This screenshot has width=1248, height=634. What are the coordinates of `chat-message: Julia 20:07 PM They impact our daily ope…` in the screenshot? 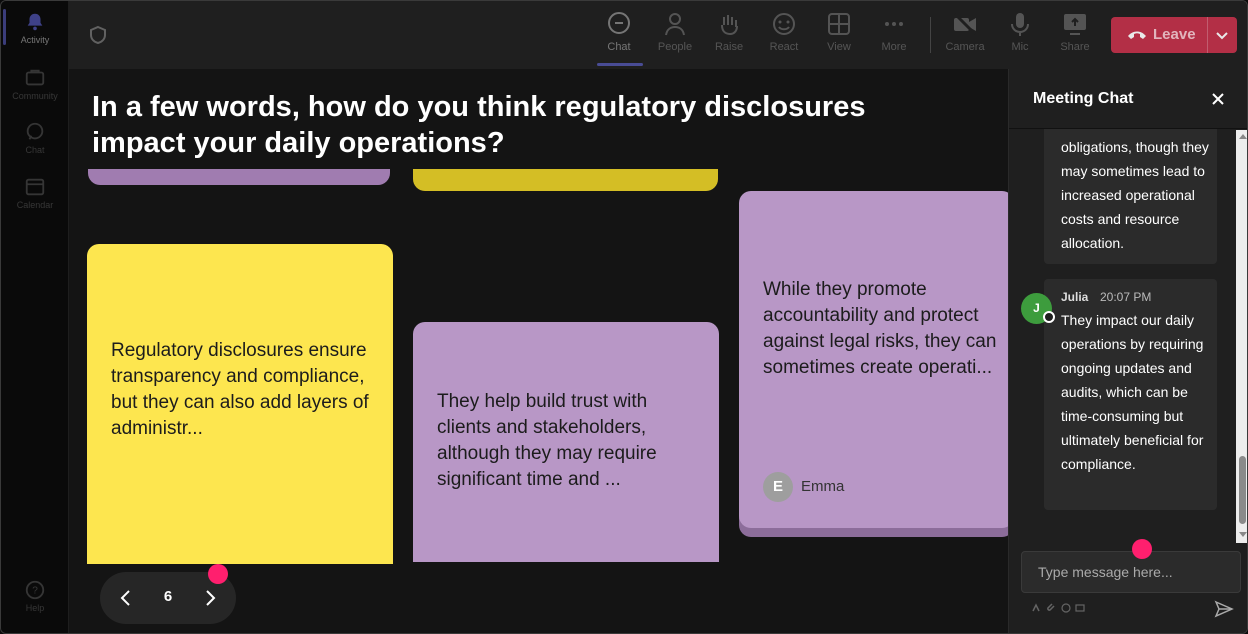 It's located at (1130, 394).